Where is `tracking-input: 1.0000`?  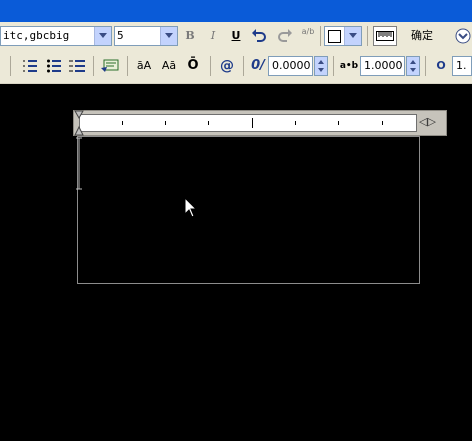
tracking-input: 1.0000 is located at coordinates (382, 66).